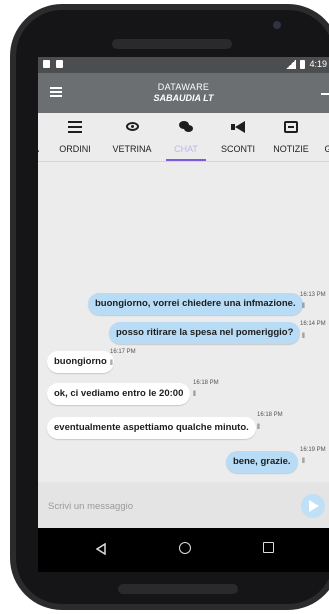 This screenshot has height=614, width=329. What do you see at coordinates (303, 64) in the screenshot?
I see `battery-icon` at bounding box center [303, 64].